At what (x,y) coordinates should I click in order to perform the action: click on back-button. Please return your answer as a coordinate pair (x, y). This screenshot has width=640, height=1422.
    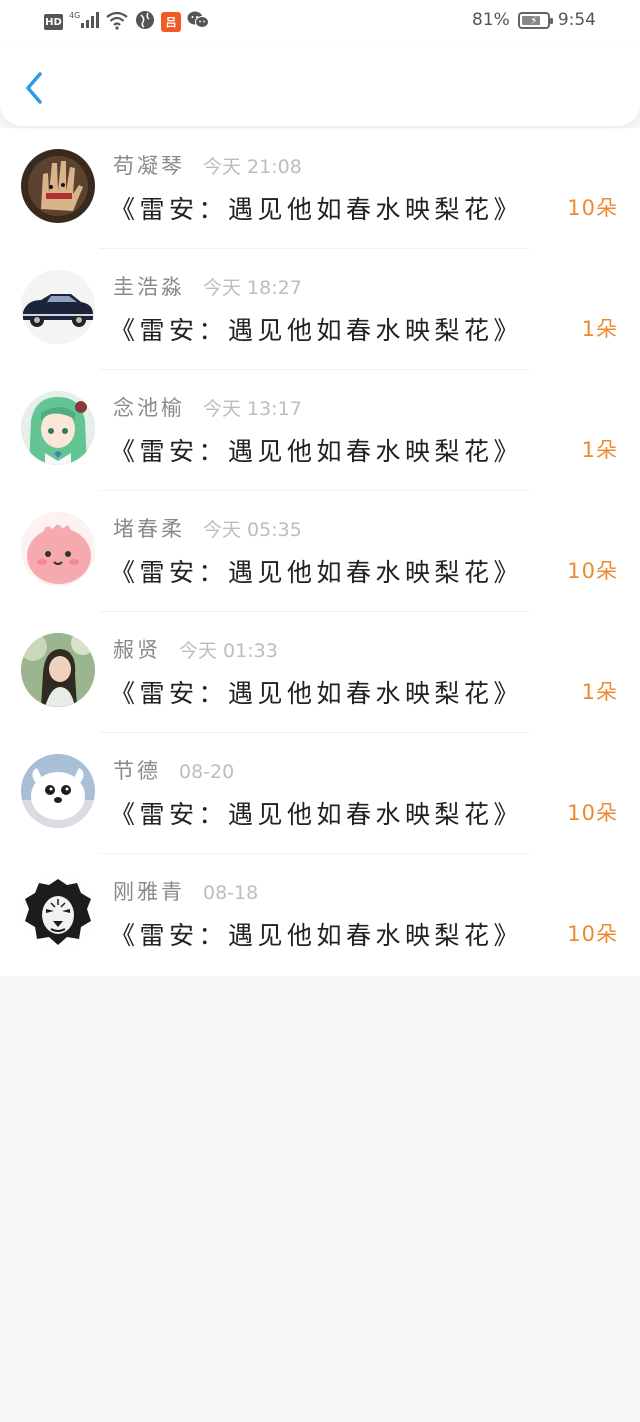
    Looking at the image, I should click on (35, 88).